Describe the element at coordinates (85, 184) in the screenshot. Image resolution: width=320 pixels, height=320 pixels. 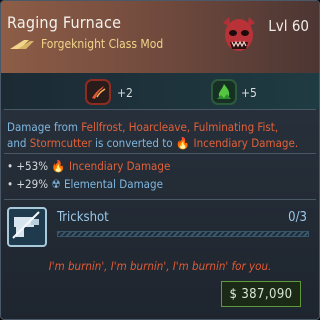
I see `stat-elemental: • +29% ☢ Elemental Damage` at that location.